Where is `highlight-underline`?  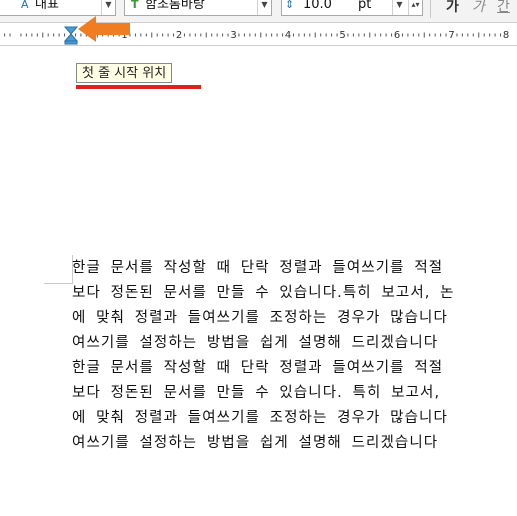 highlight-underline is located at coordinates (138, 87).